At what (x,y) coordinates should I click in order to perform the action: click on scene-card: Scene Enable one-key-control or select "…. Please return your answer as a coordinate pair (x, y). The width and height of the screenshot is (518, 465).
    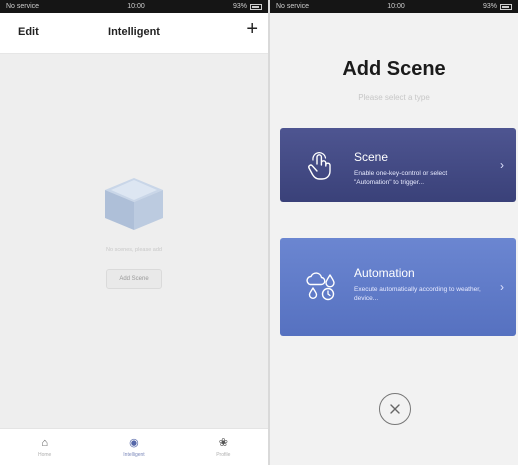
    Looking at the image, I should click on (398, 165).